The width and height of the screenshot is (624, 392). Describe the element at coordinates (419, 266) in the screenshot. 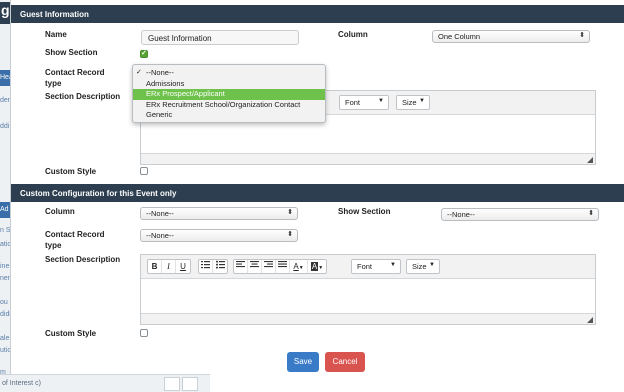

I see `custom-size-dropdown-label: Size` at that location.